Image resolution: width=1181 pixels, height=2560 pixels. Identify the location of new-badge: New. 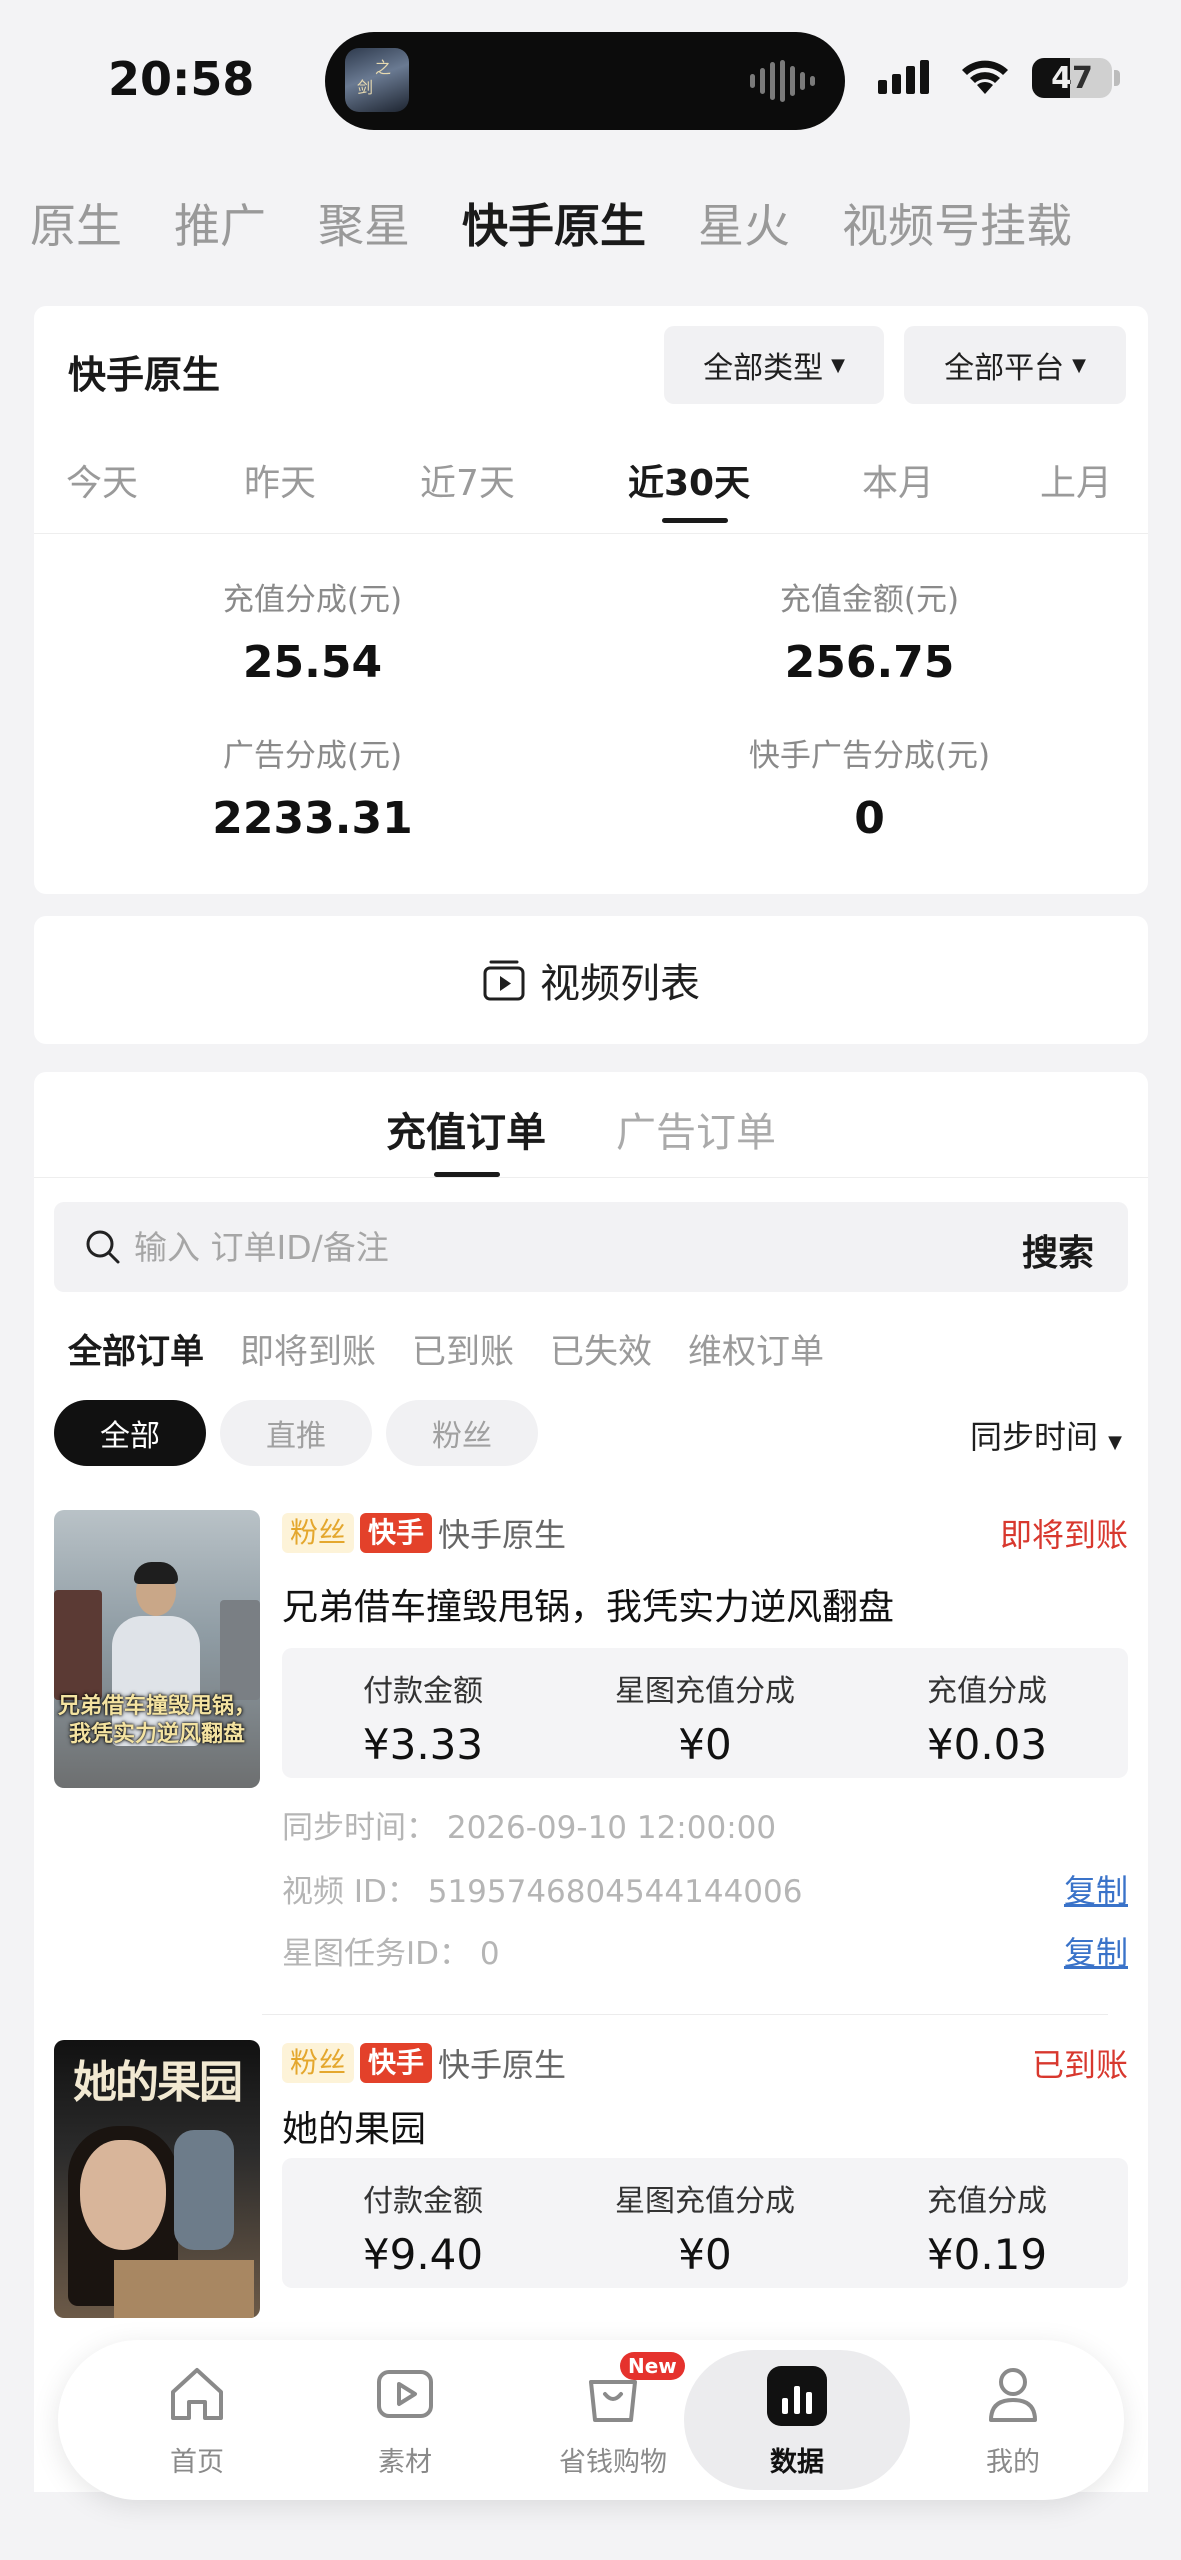
(652, 2366).